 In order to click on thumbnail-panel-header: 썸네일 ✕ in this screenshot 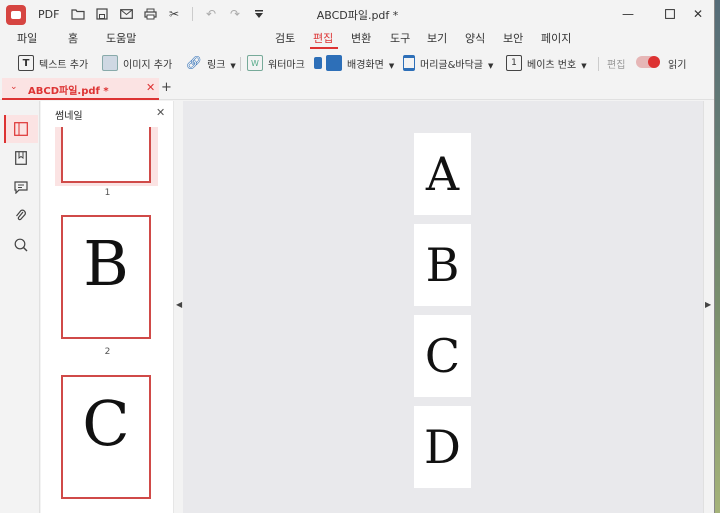, I will do `click(107, 114)`.